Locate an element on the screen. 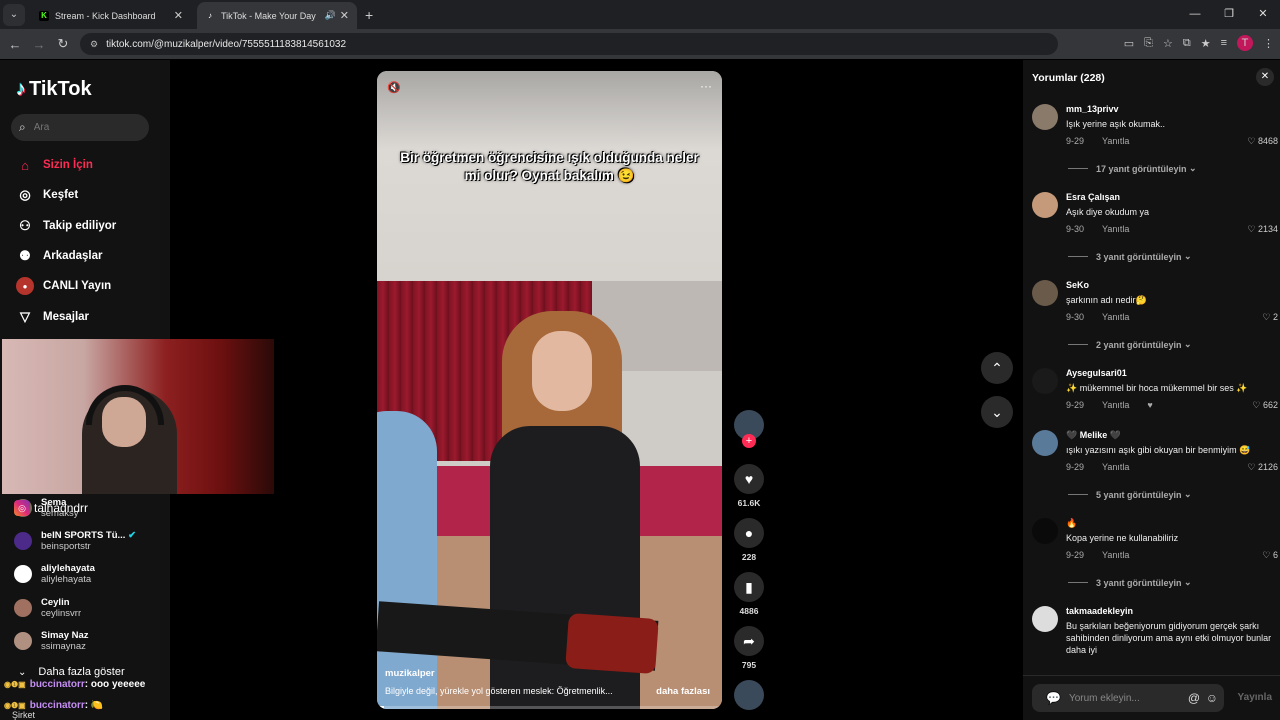 This screenshot has height=720, width=1280. reload-button: ↻ is located at coordinates (63, 44).